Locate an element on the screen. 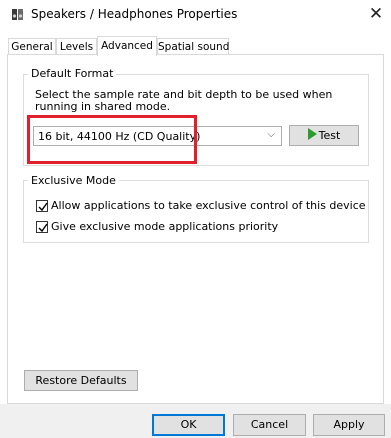  tab-label: Spatial sound is located at coordinates (194, 47).